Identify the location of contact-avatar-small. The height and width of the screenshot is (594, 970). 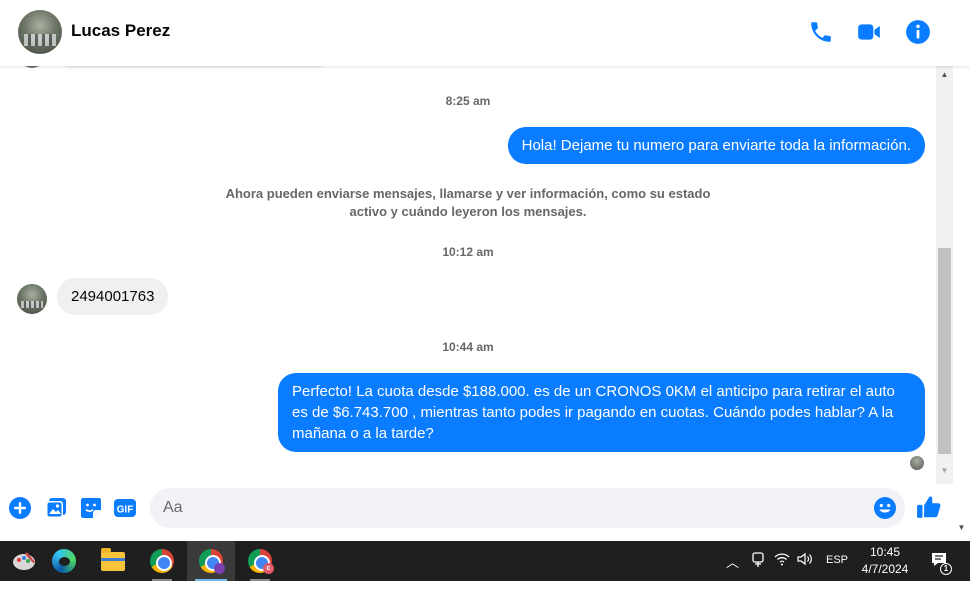
(32, 299).